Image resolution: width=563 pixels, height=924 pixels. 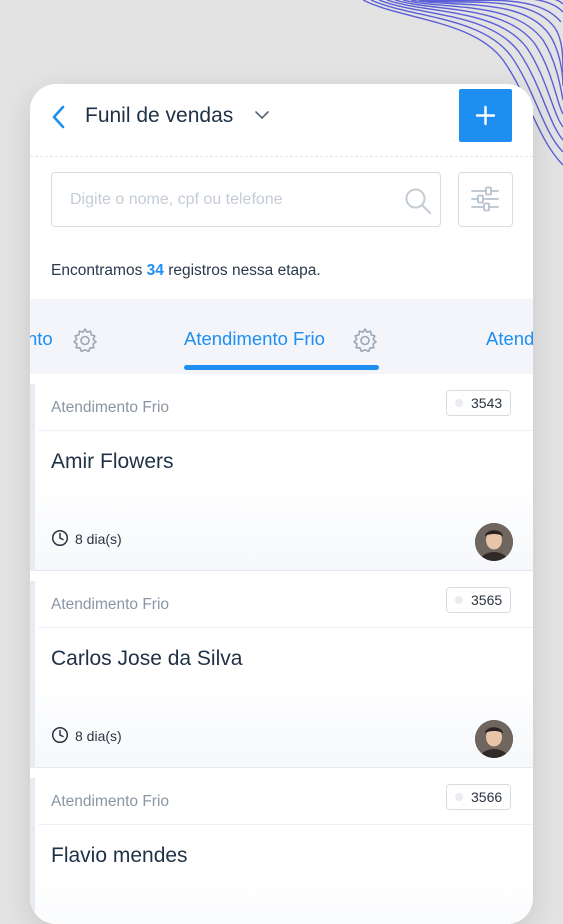 I want to click on search-icon, so click(x=418, y=201).